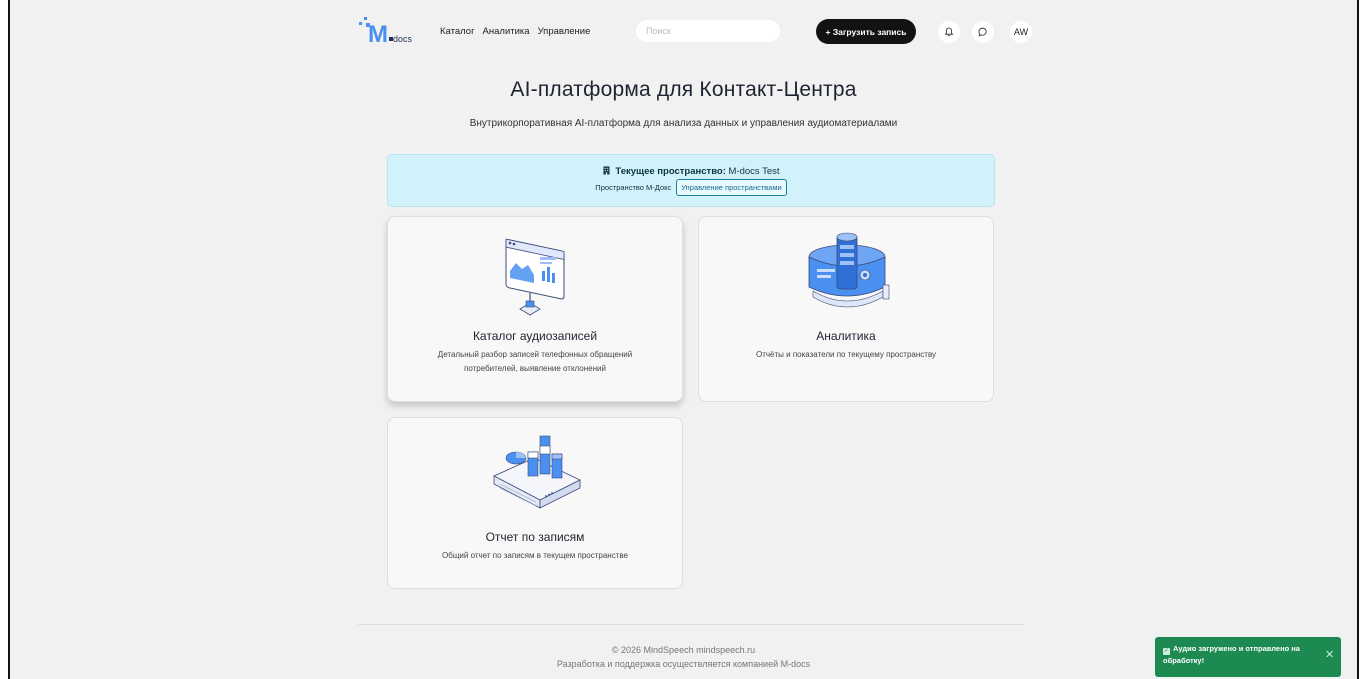 The width and height of the screenshot is (1363, 679). Describe the element at coordinates (1236, 648) in the screenshot. I see `toast-line: Аудио загружено и отправлено на` at that location.